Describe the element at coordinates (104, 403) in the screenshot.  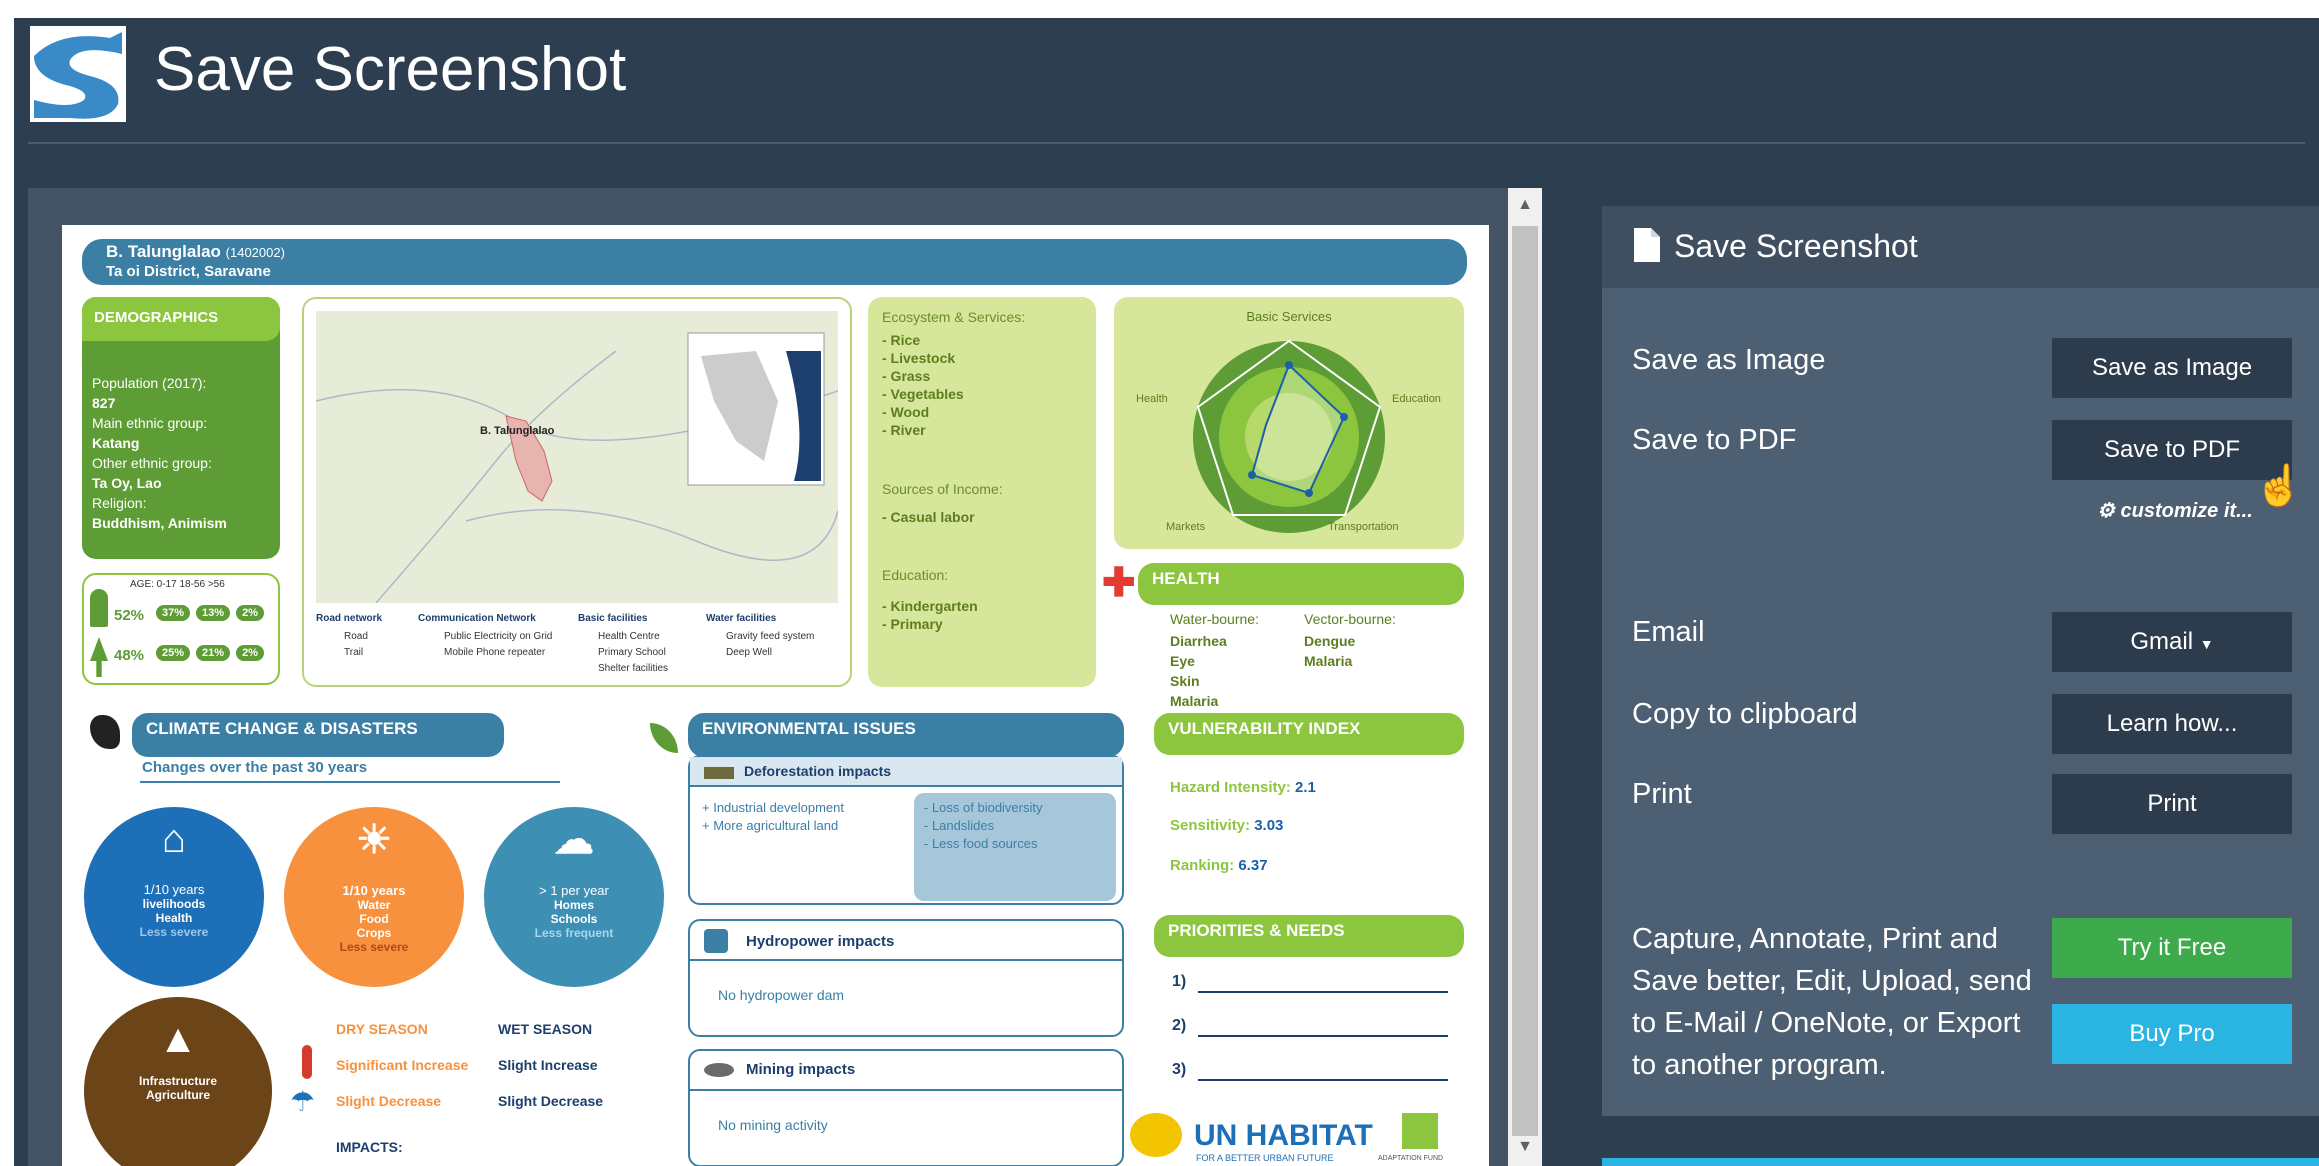
I see `pop-value: 827` at that location.